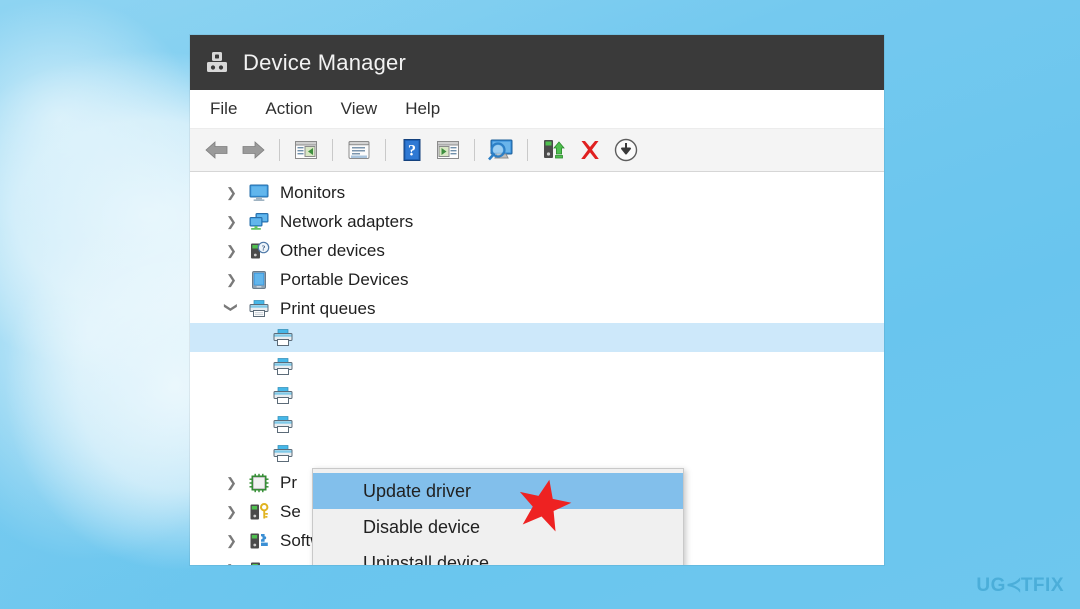  I want to click on monitor-icon, so click(259, 192).